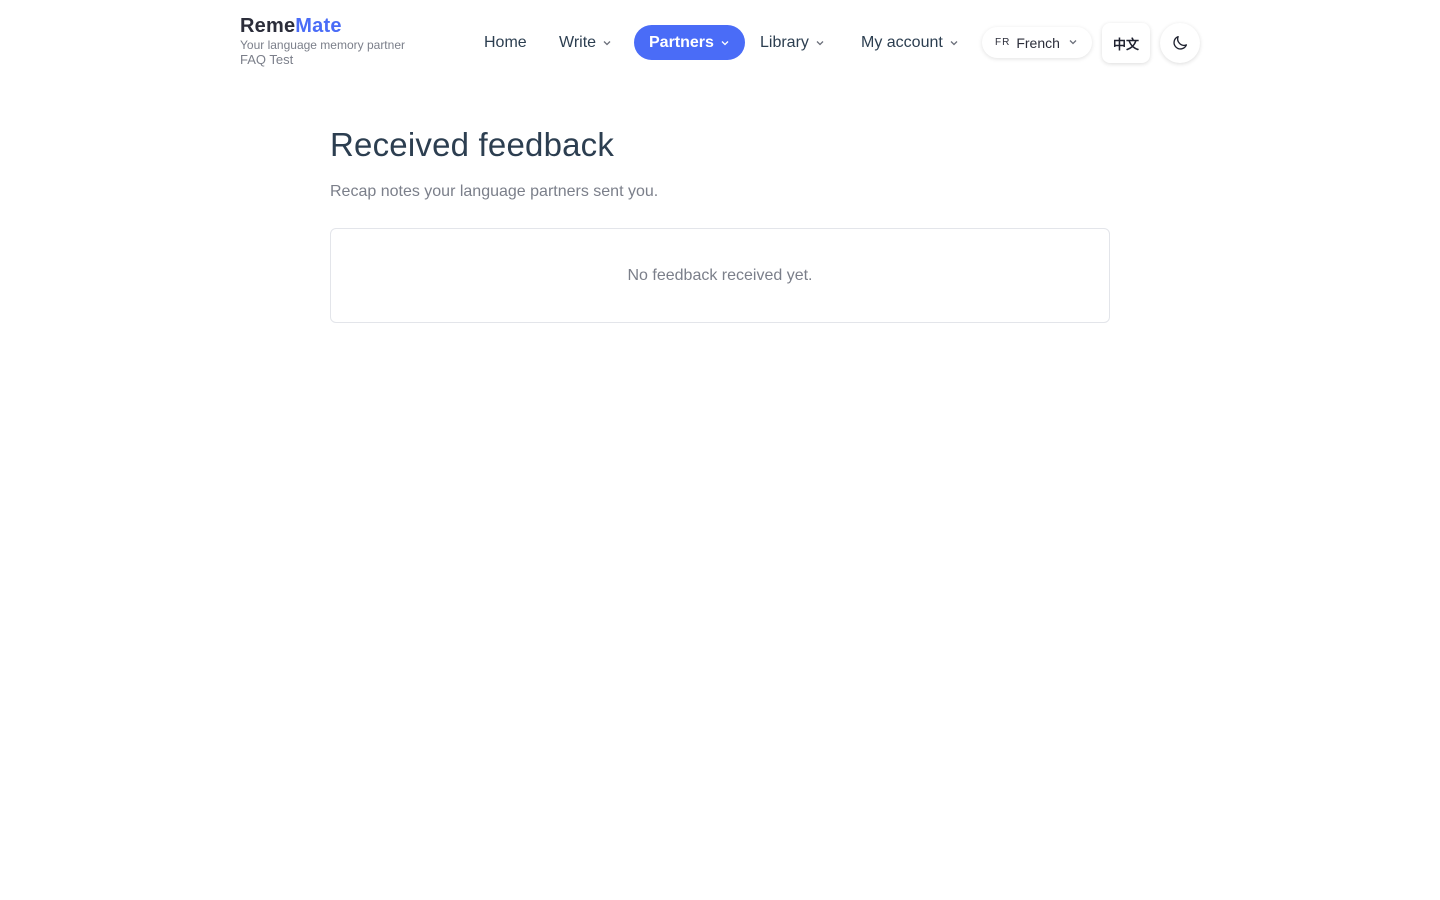 Image resolution: width=1440 pixels, height=900 pixels. I want to click on nav-library: Library, so click(792, 42).